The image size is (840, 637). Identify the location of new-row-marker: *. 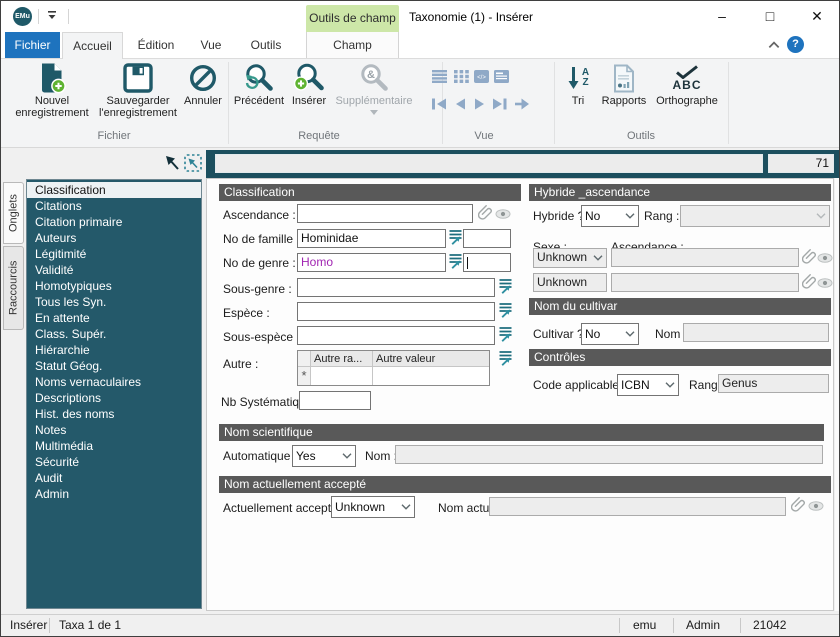
(304, 376).